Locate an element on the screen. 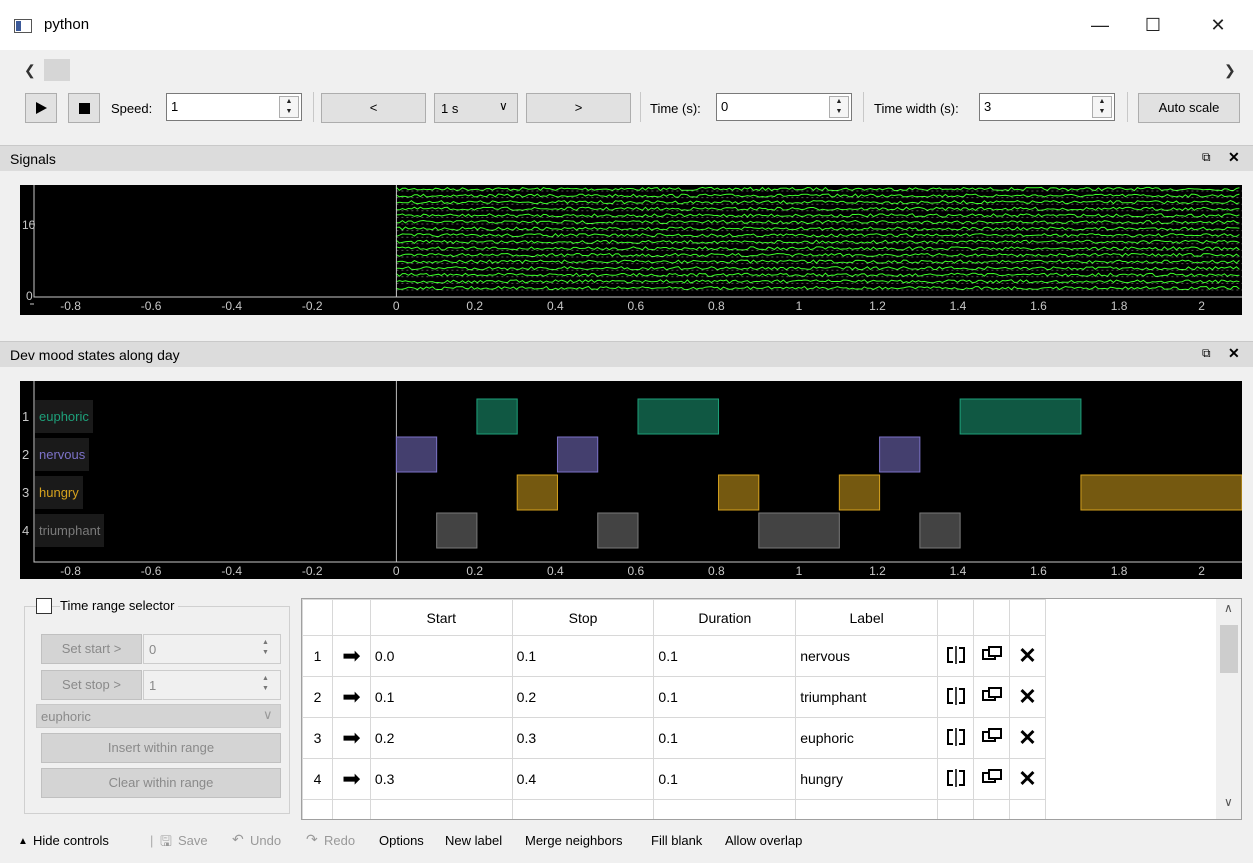  redo-button: Redo is located at coordinates (339, 840).